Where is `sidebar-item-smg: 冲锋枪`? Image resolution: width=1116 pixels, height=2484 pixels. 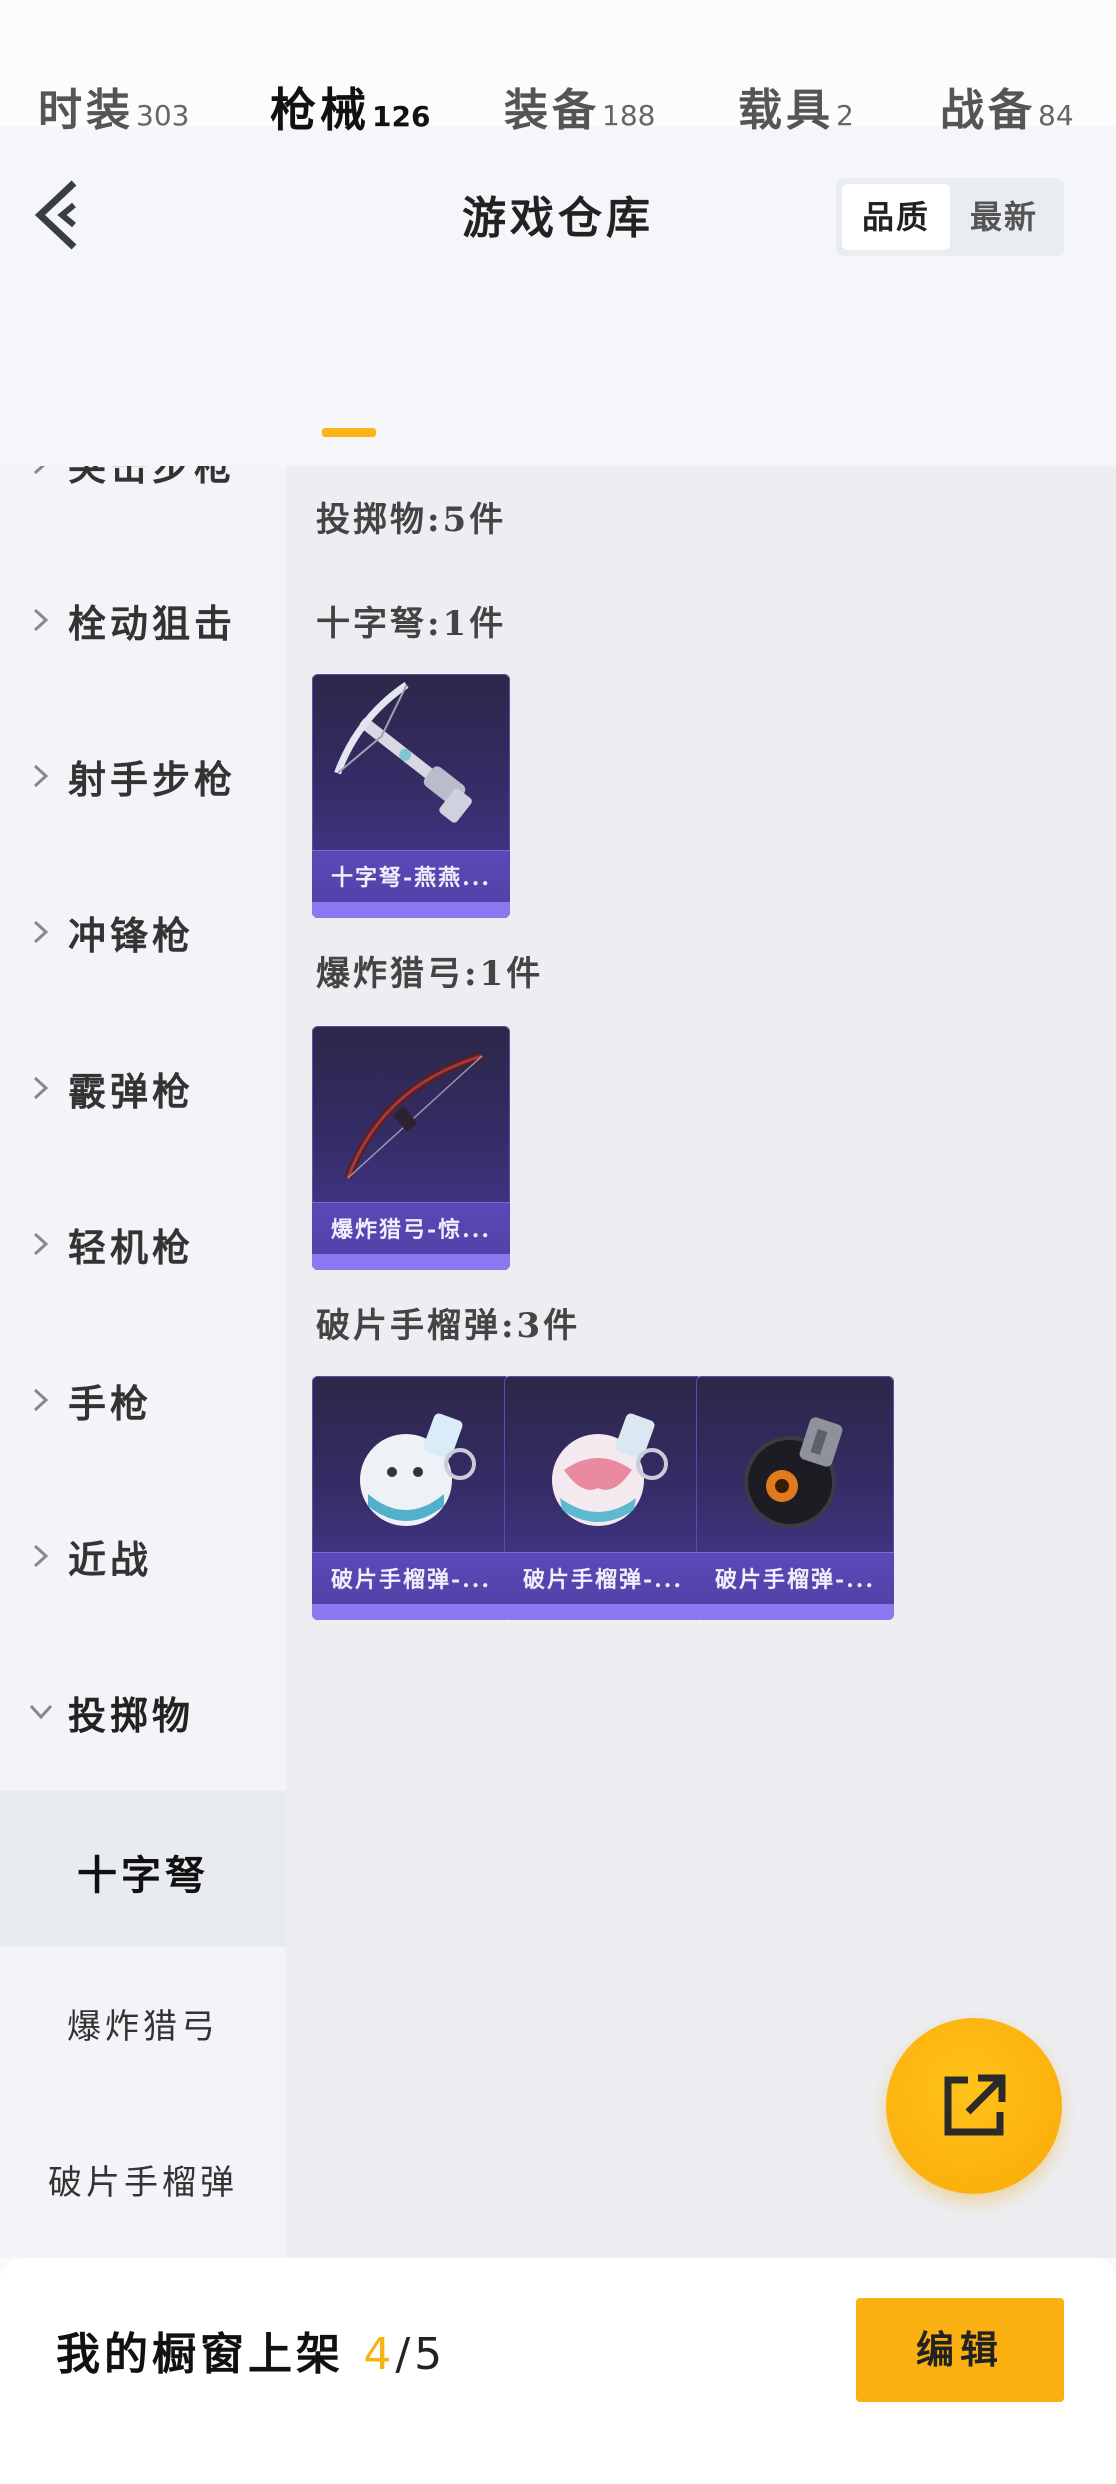
sidebar-item-smg: 冲锋枪 is located at coordinates (143, 933).